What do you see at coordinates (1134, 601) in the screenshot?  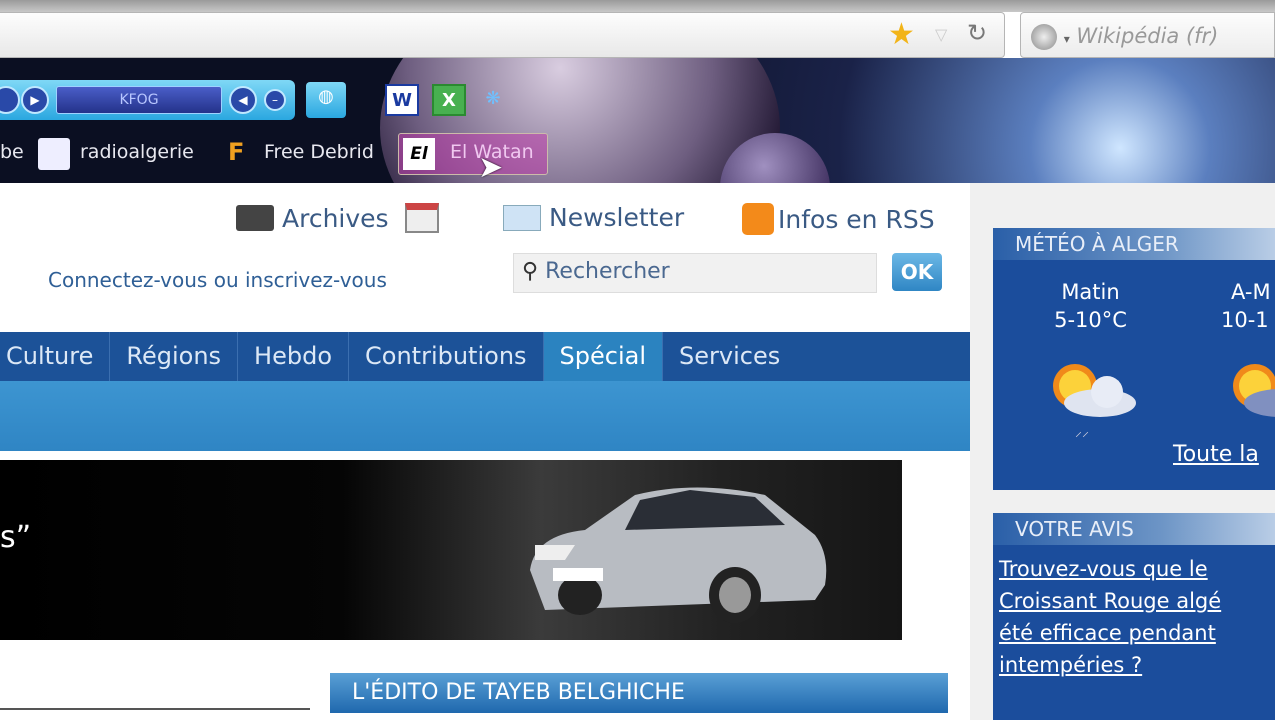 I see `poll-line: Croissant Rouge algé` at bounding box center [1134, 601].